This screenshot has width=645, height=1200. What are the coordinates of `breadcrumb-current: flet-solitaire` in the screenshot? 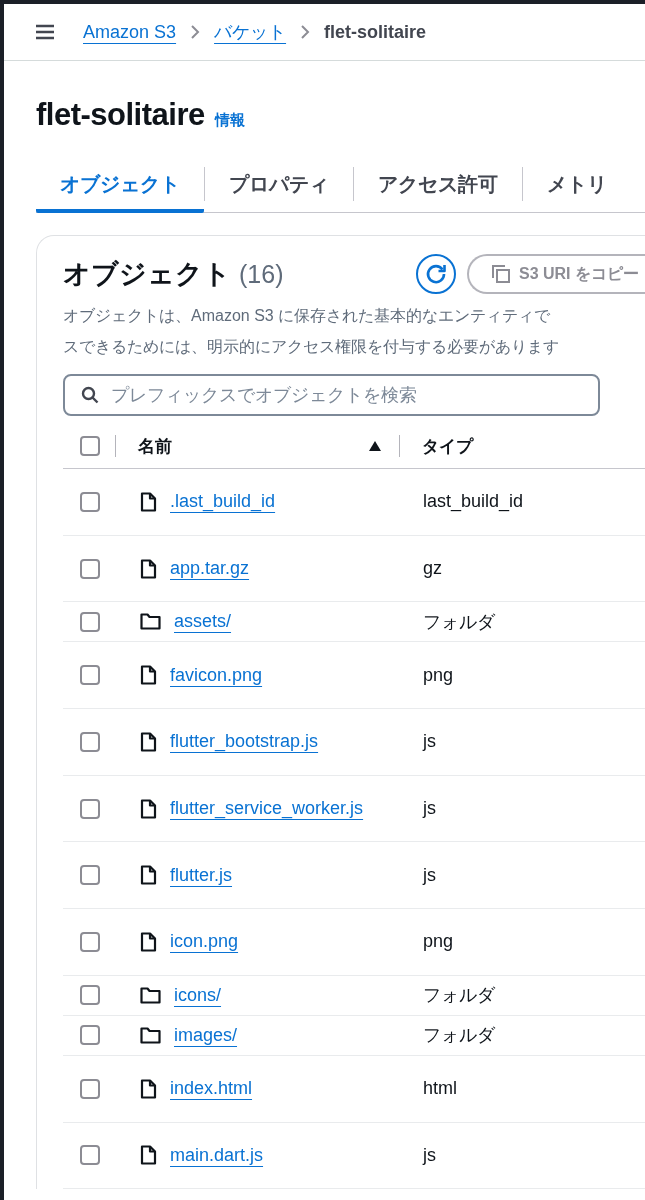 It's located at (375, 32).